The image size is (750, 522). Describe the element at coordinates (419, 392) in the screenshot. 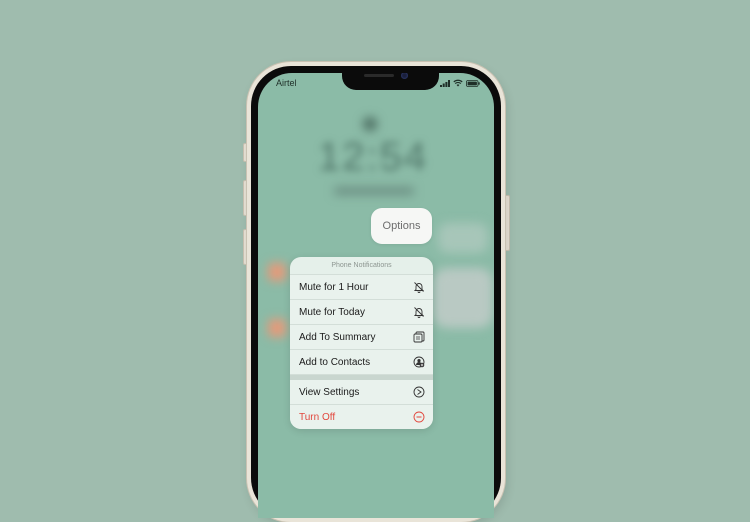

I see `settings-arrow-icon` at that location.